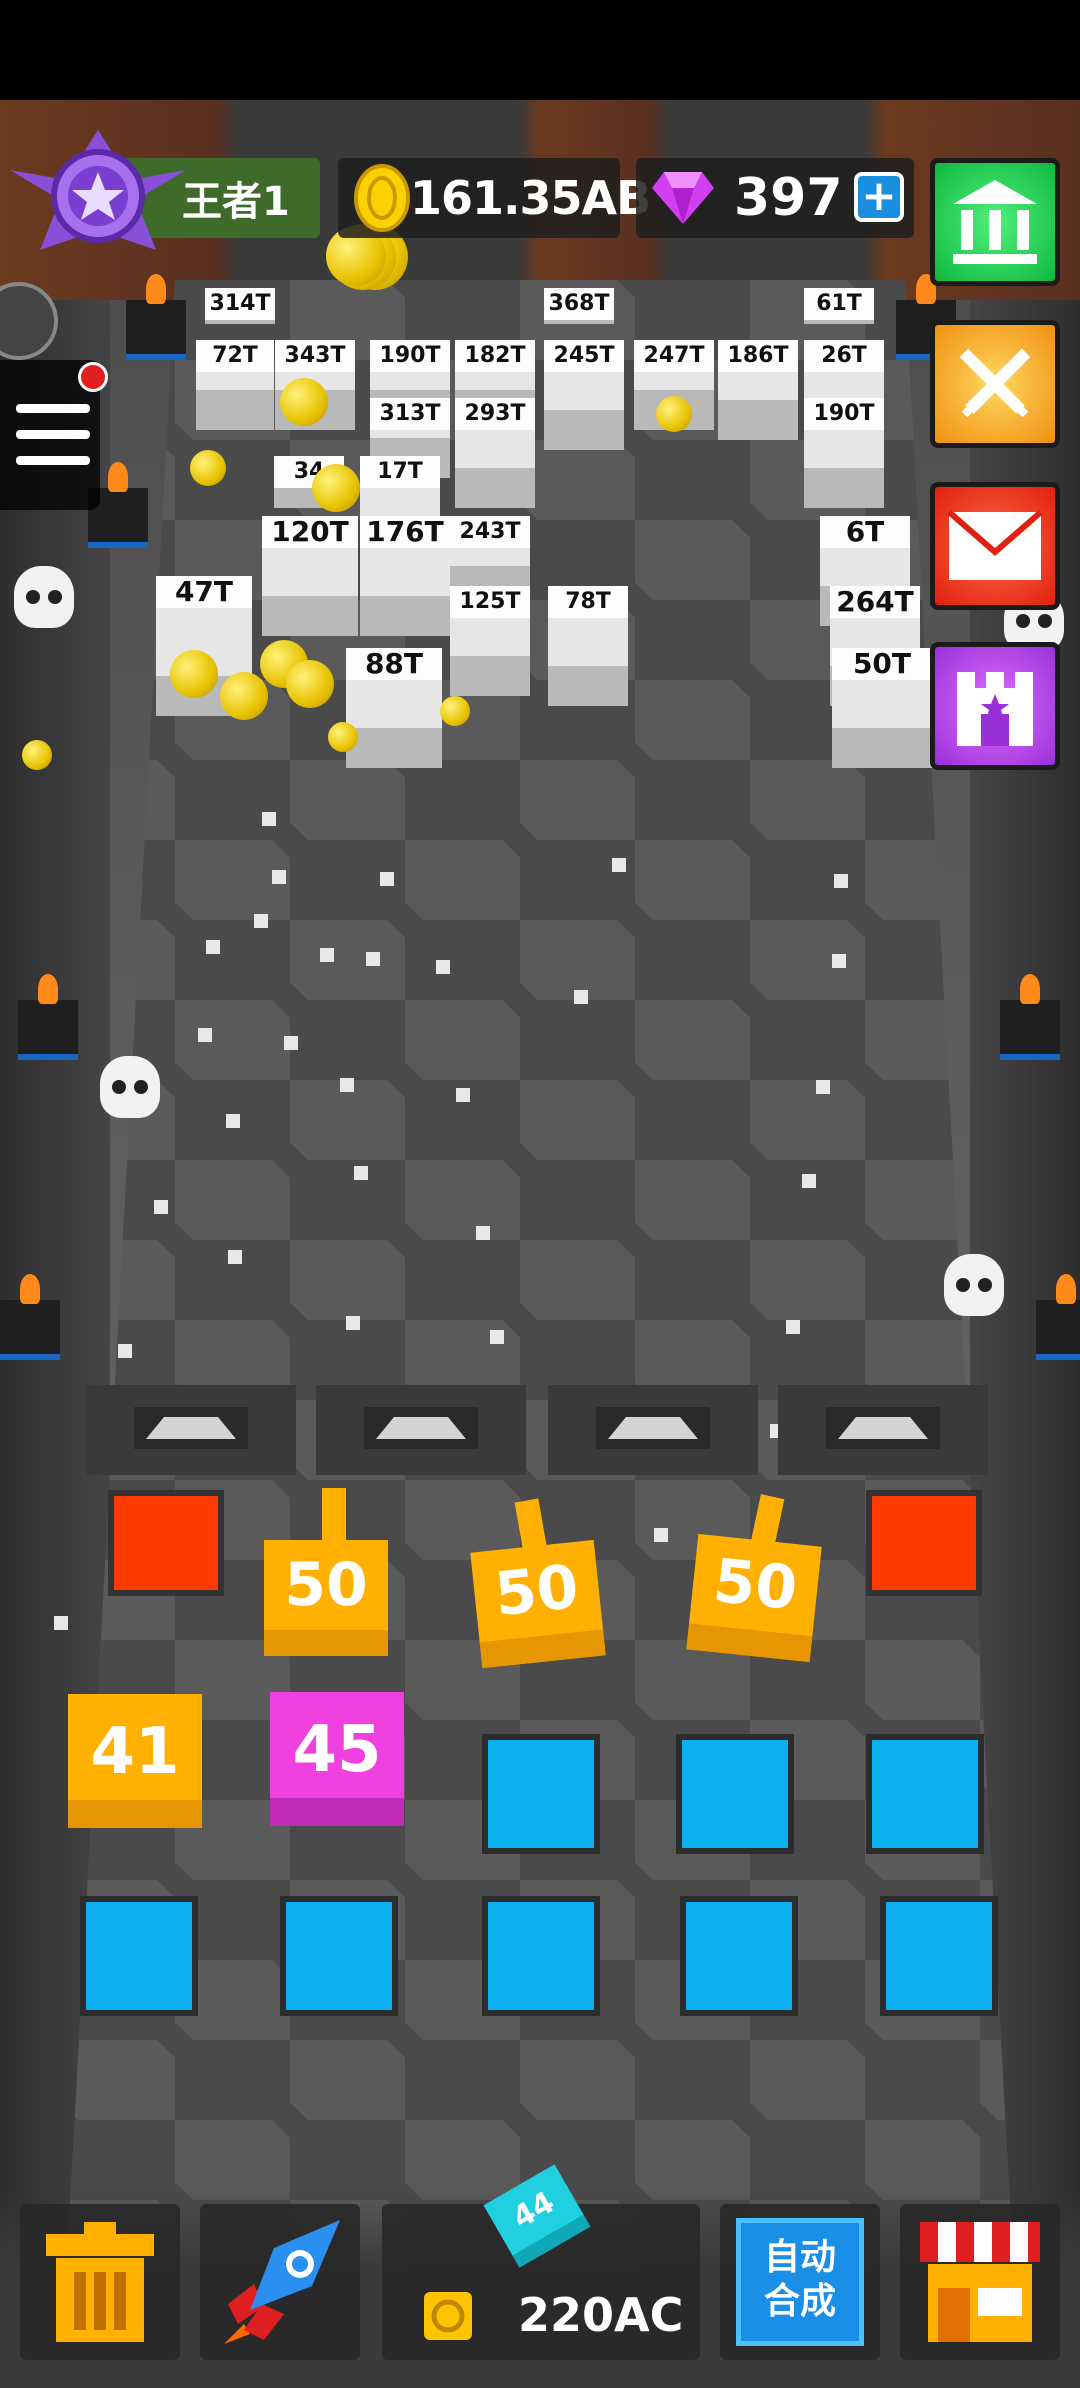 Image resolution: width=1080 pixels, height=2388 pixels. I want to click on block-label: 61T, so click(839, 304).